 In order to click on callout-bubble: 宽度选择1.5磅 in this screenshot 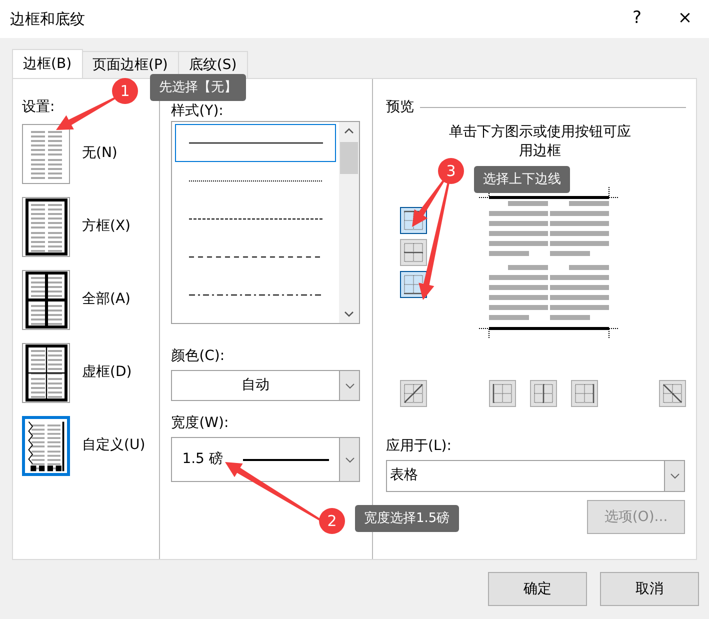, I will do `click(407, 518)`.